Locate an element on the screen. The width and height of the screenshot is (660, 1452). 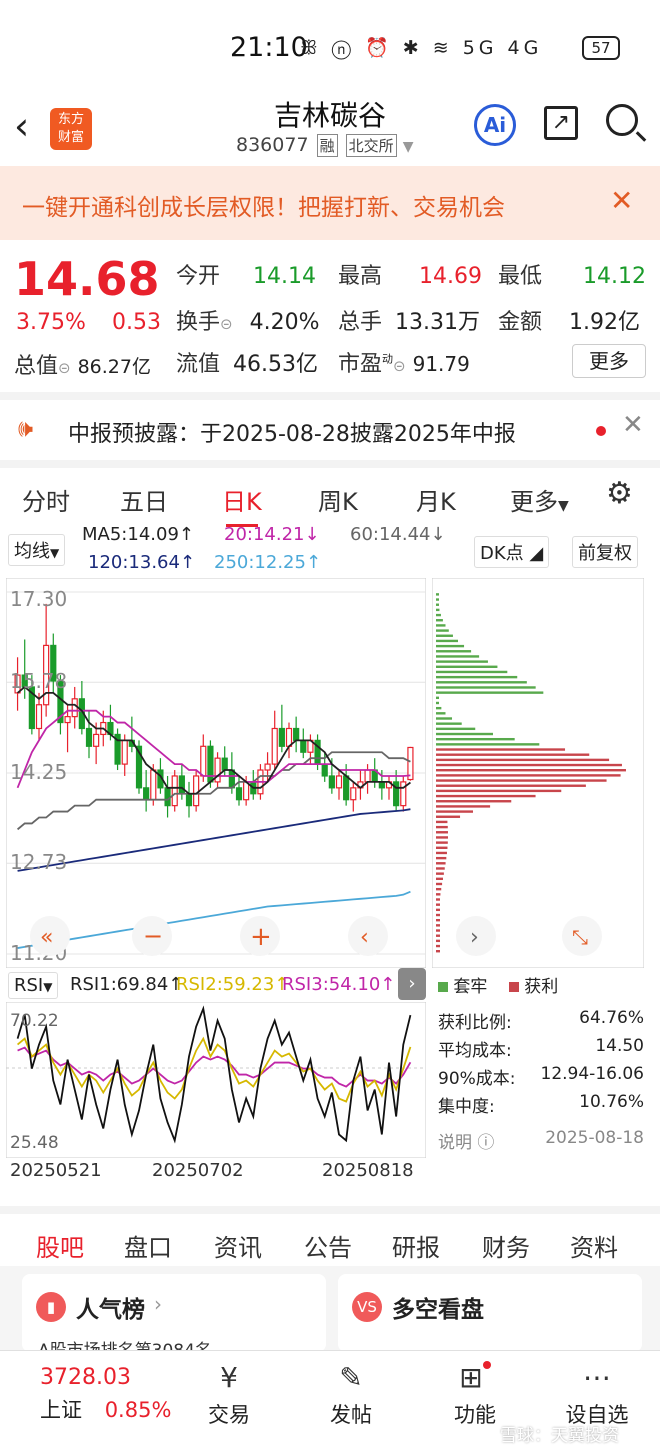
profit-ratio-value: 64.76% is located at coordinates (611, 1018).